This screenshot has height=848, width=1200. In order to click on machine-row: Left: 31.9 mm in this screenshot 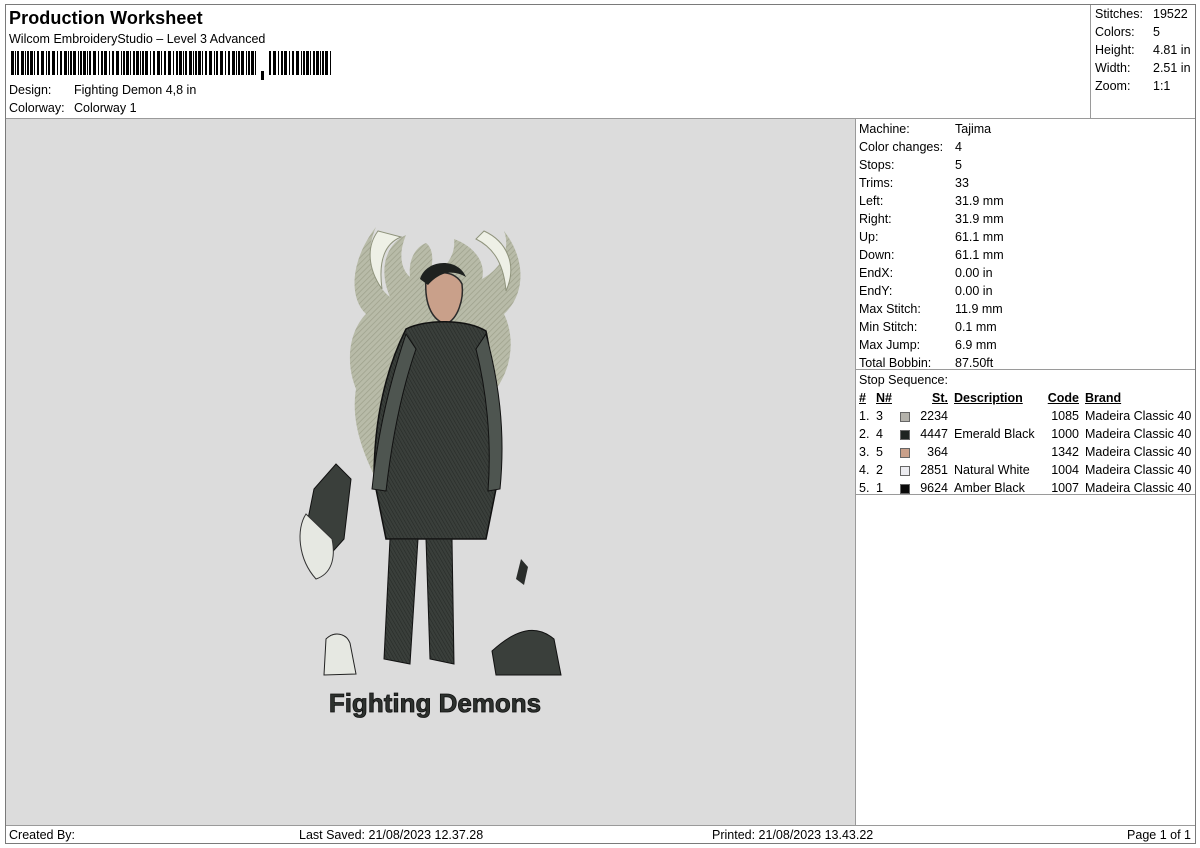, I will do `click(931, 203)`.